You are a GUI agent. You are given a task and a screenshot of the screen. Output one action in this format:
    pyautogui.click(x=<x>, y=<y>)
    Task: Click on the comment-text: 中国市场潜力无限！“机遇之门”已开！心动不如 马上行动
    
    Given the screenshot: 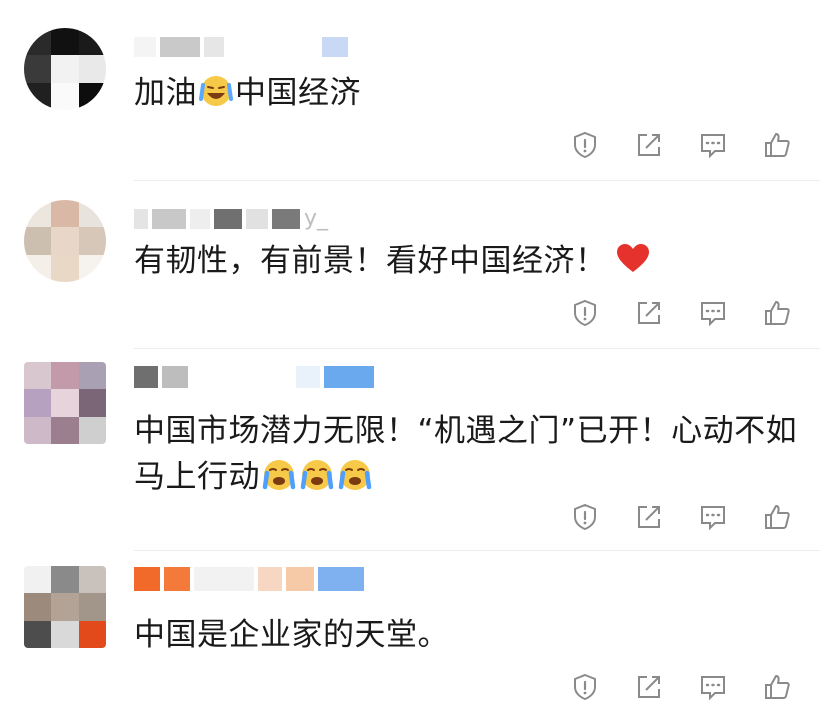 What is the action you would take?
    pyautogui.click(x=466, y=454)
    